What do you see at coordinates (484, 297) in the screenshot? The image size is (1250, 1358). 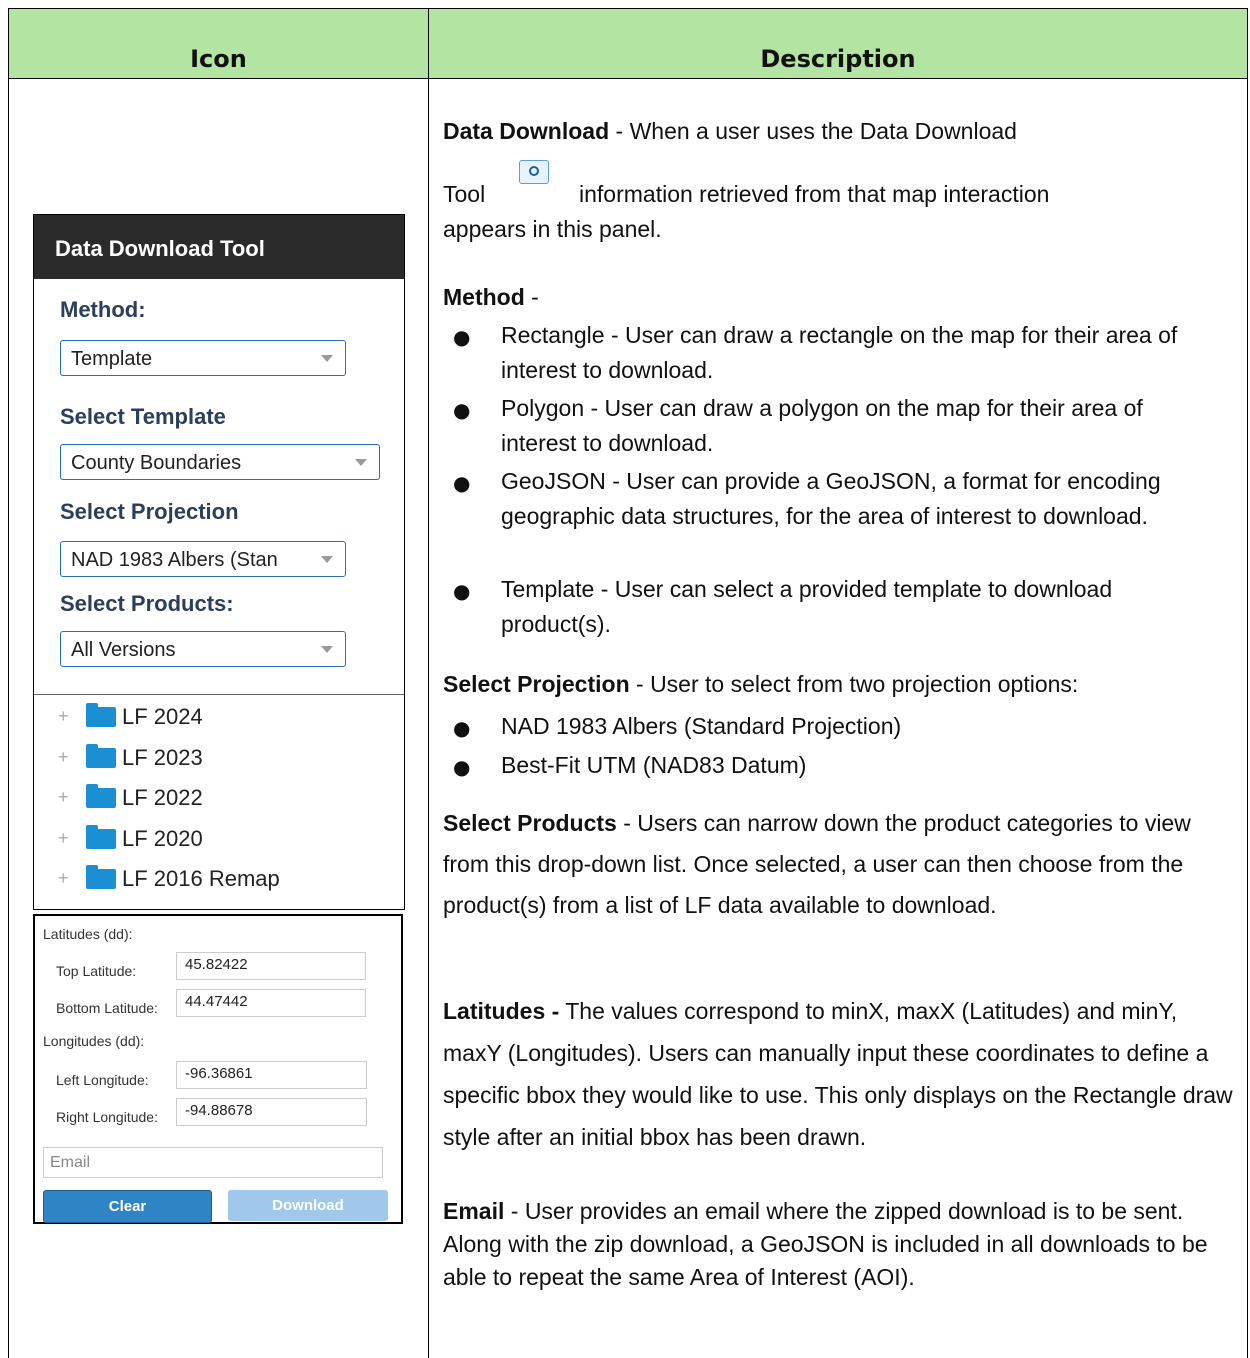 I see `method-title: Method` at bounding box center [484, 297].